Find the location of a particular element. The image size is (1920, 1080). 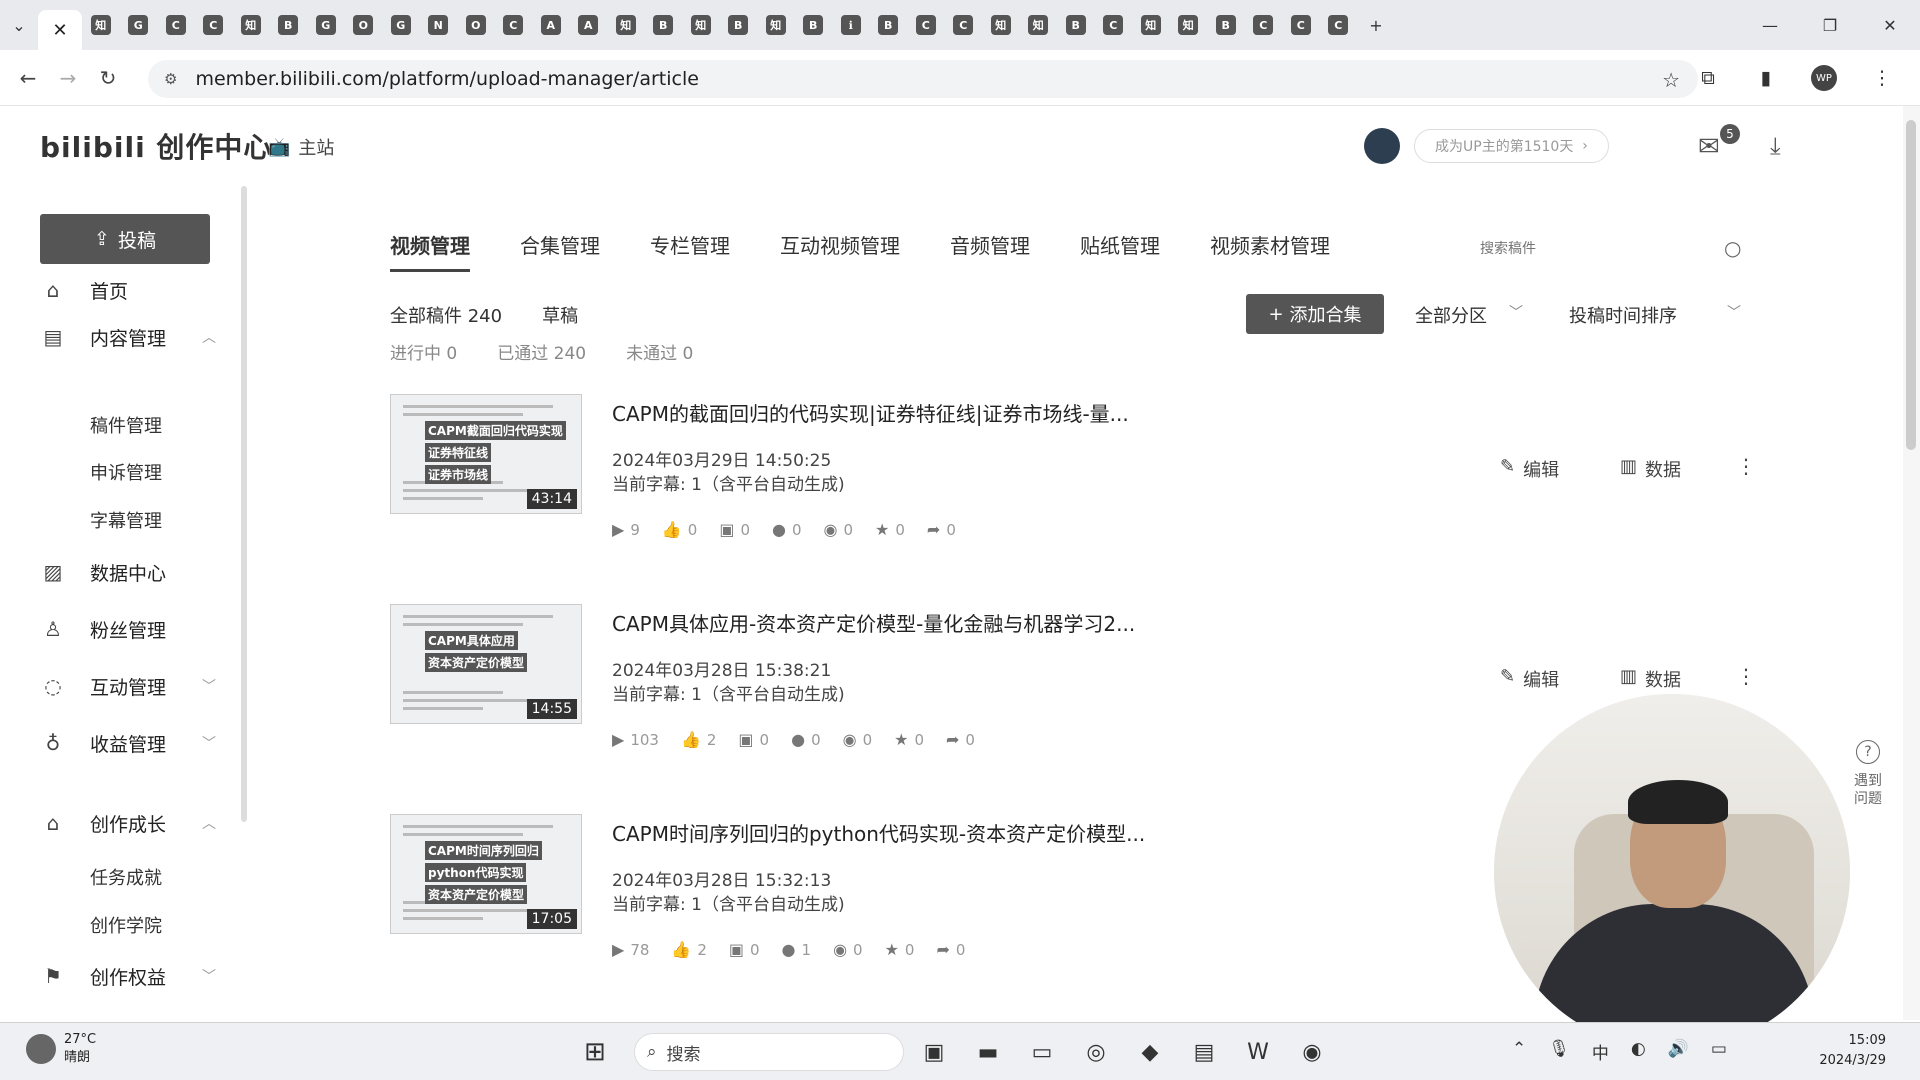

sidebar-item-data: ▨ 数据中心 is located at coordinates (115, 572).